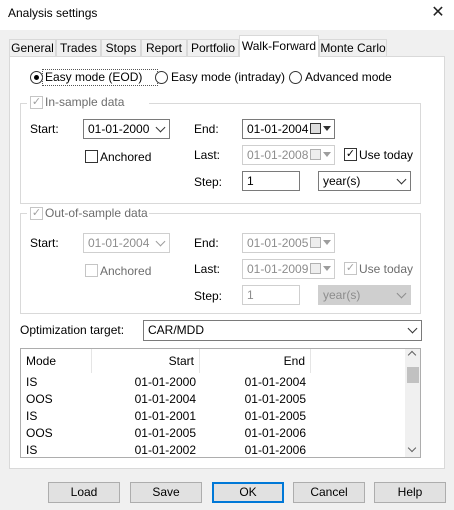  Describe the element at coordinates (96, 213) in the screenshot. I see `out-of-sample-label: Out-of-sample data` at that location.